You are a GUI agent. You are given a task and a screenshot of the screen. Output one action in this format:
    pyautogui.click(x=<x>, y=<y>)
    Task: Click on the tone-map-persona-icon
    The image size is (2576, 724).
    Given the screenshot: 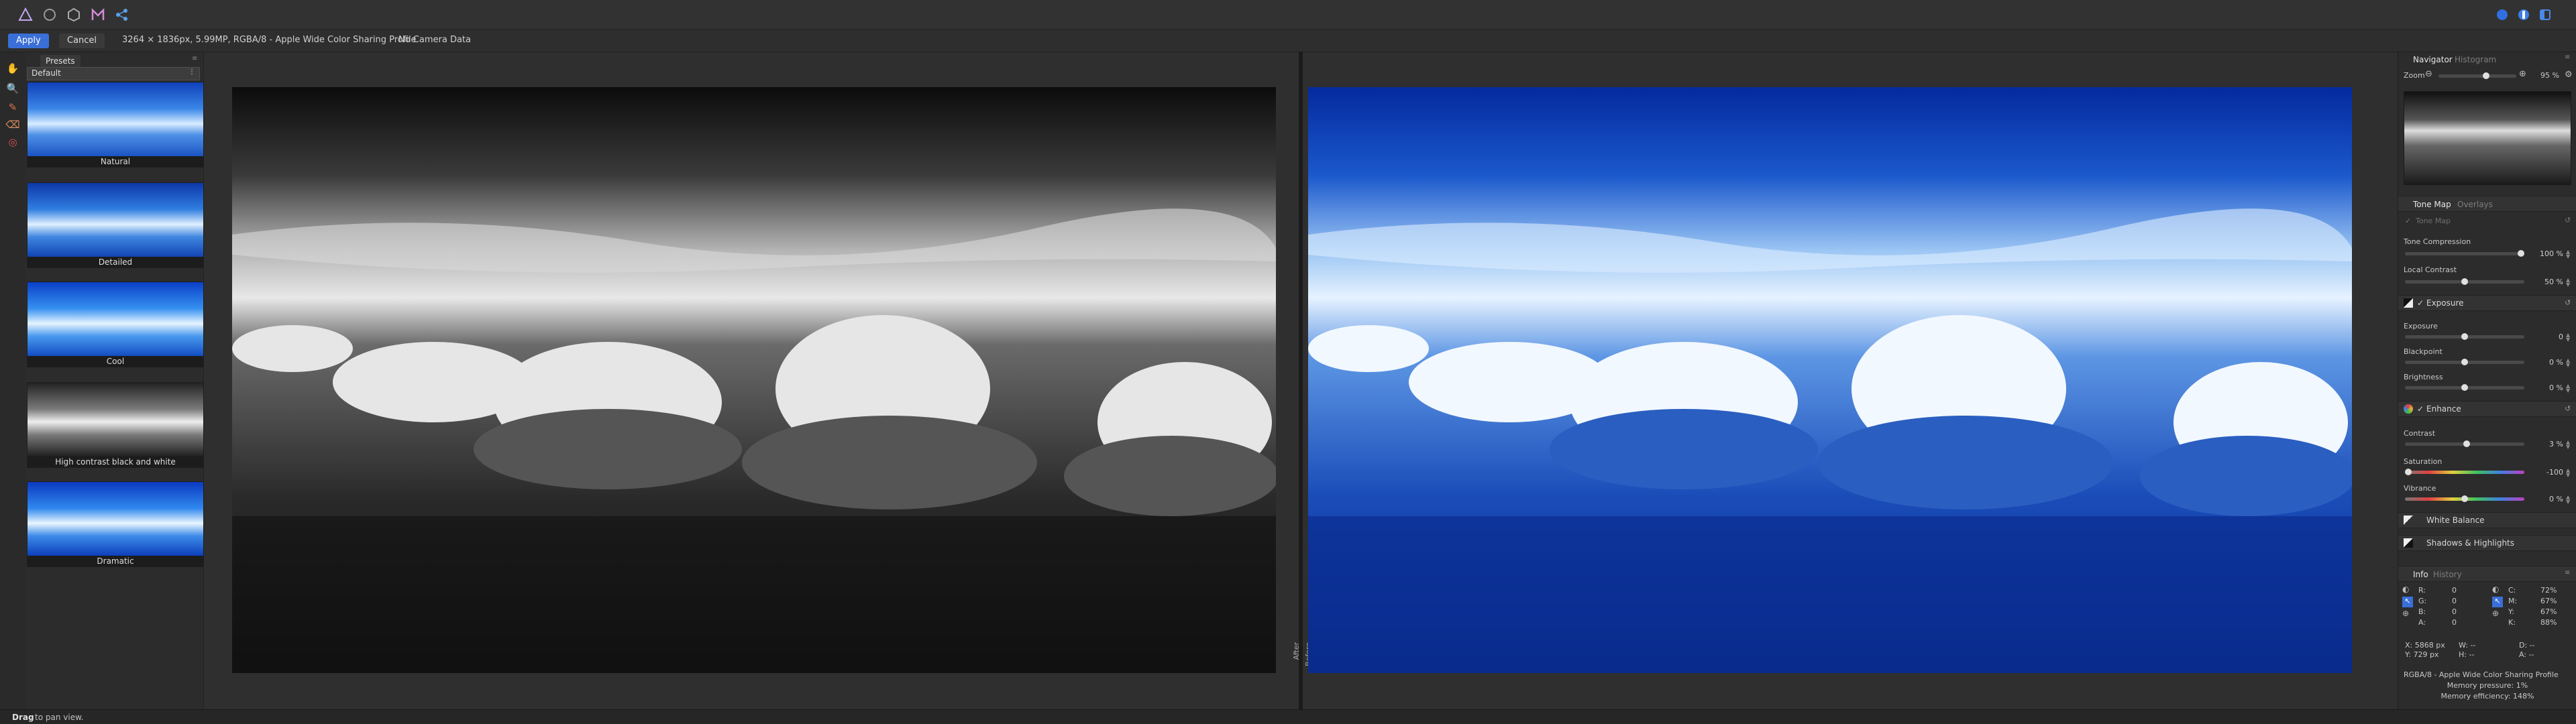 What is the action you would take?
    pyautogui.click(x=98, y=15)
    